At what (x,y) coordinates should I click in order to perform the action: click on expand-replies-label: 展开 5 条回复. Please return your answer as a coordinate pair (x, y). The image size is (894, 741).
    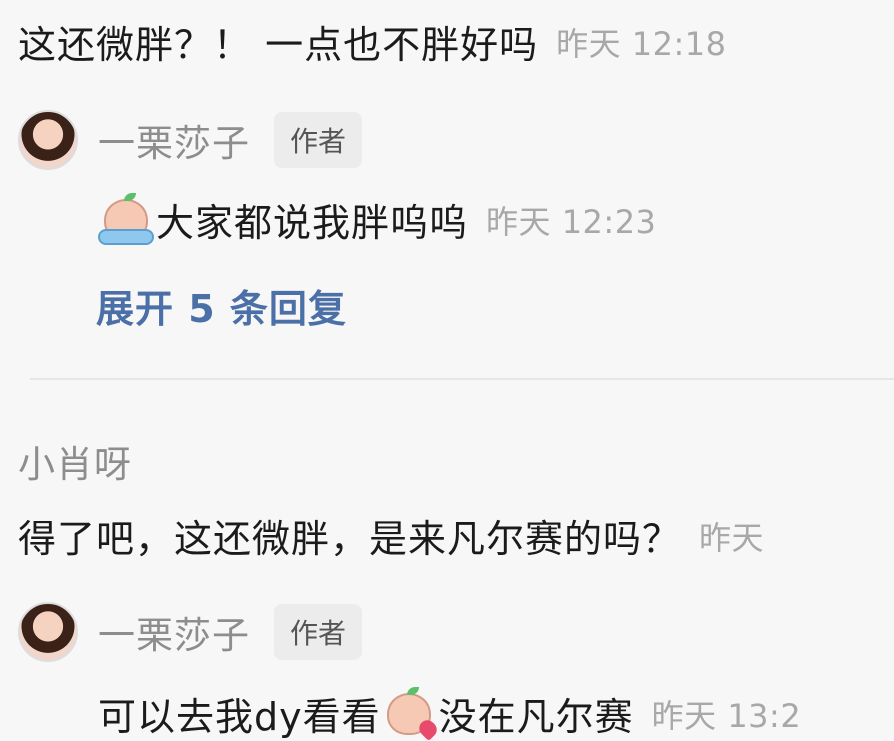
    Looking at the image, I should click on (221, 309).